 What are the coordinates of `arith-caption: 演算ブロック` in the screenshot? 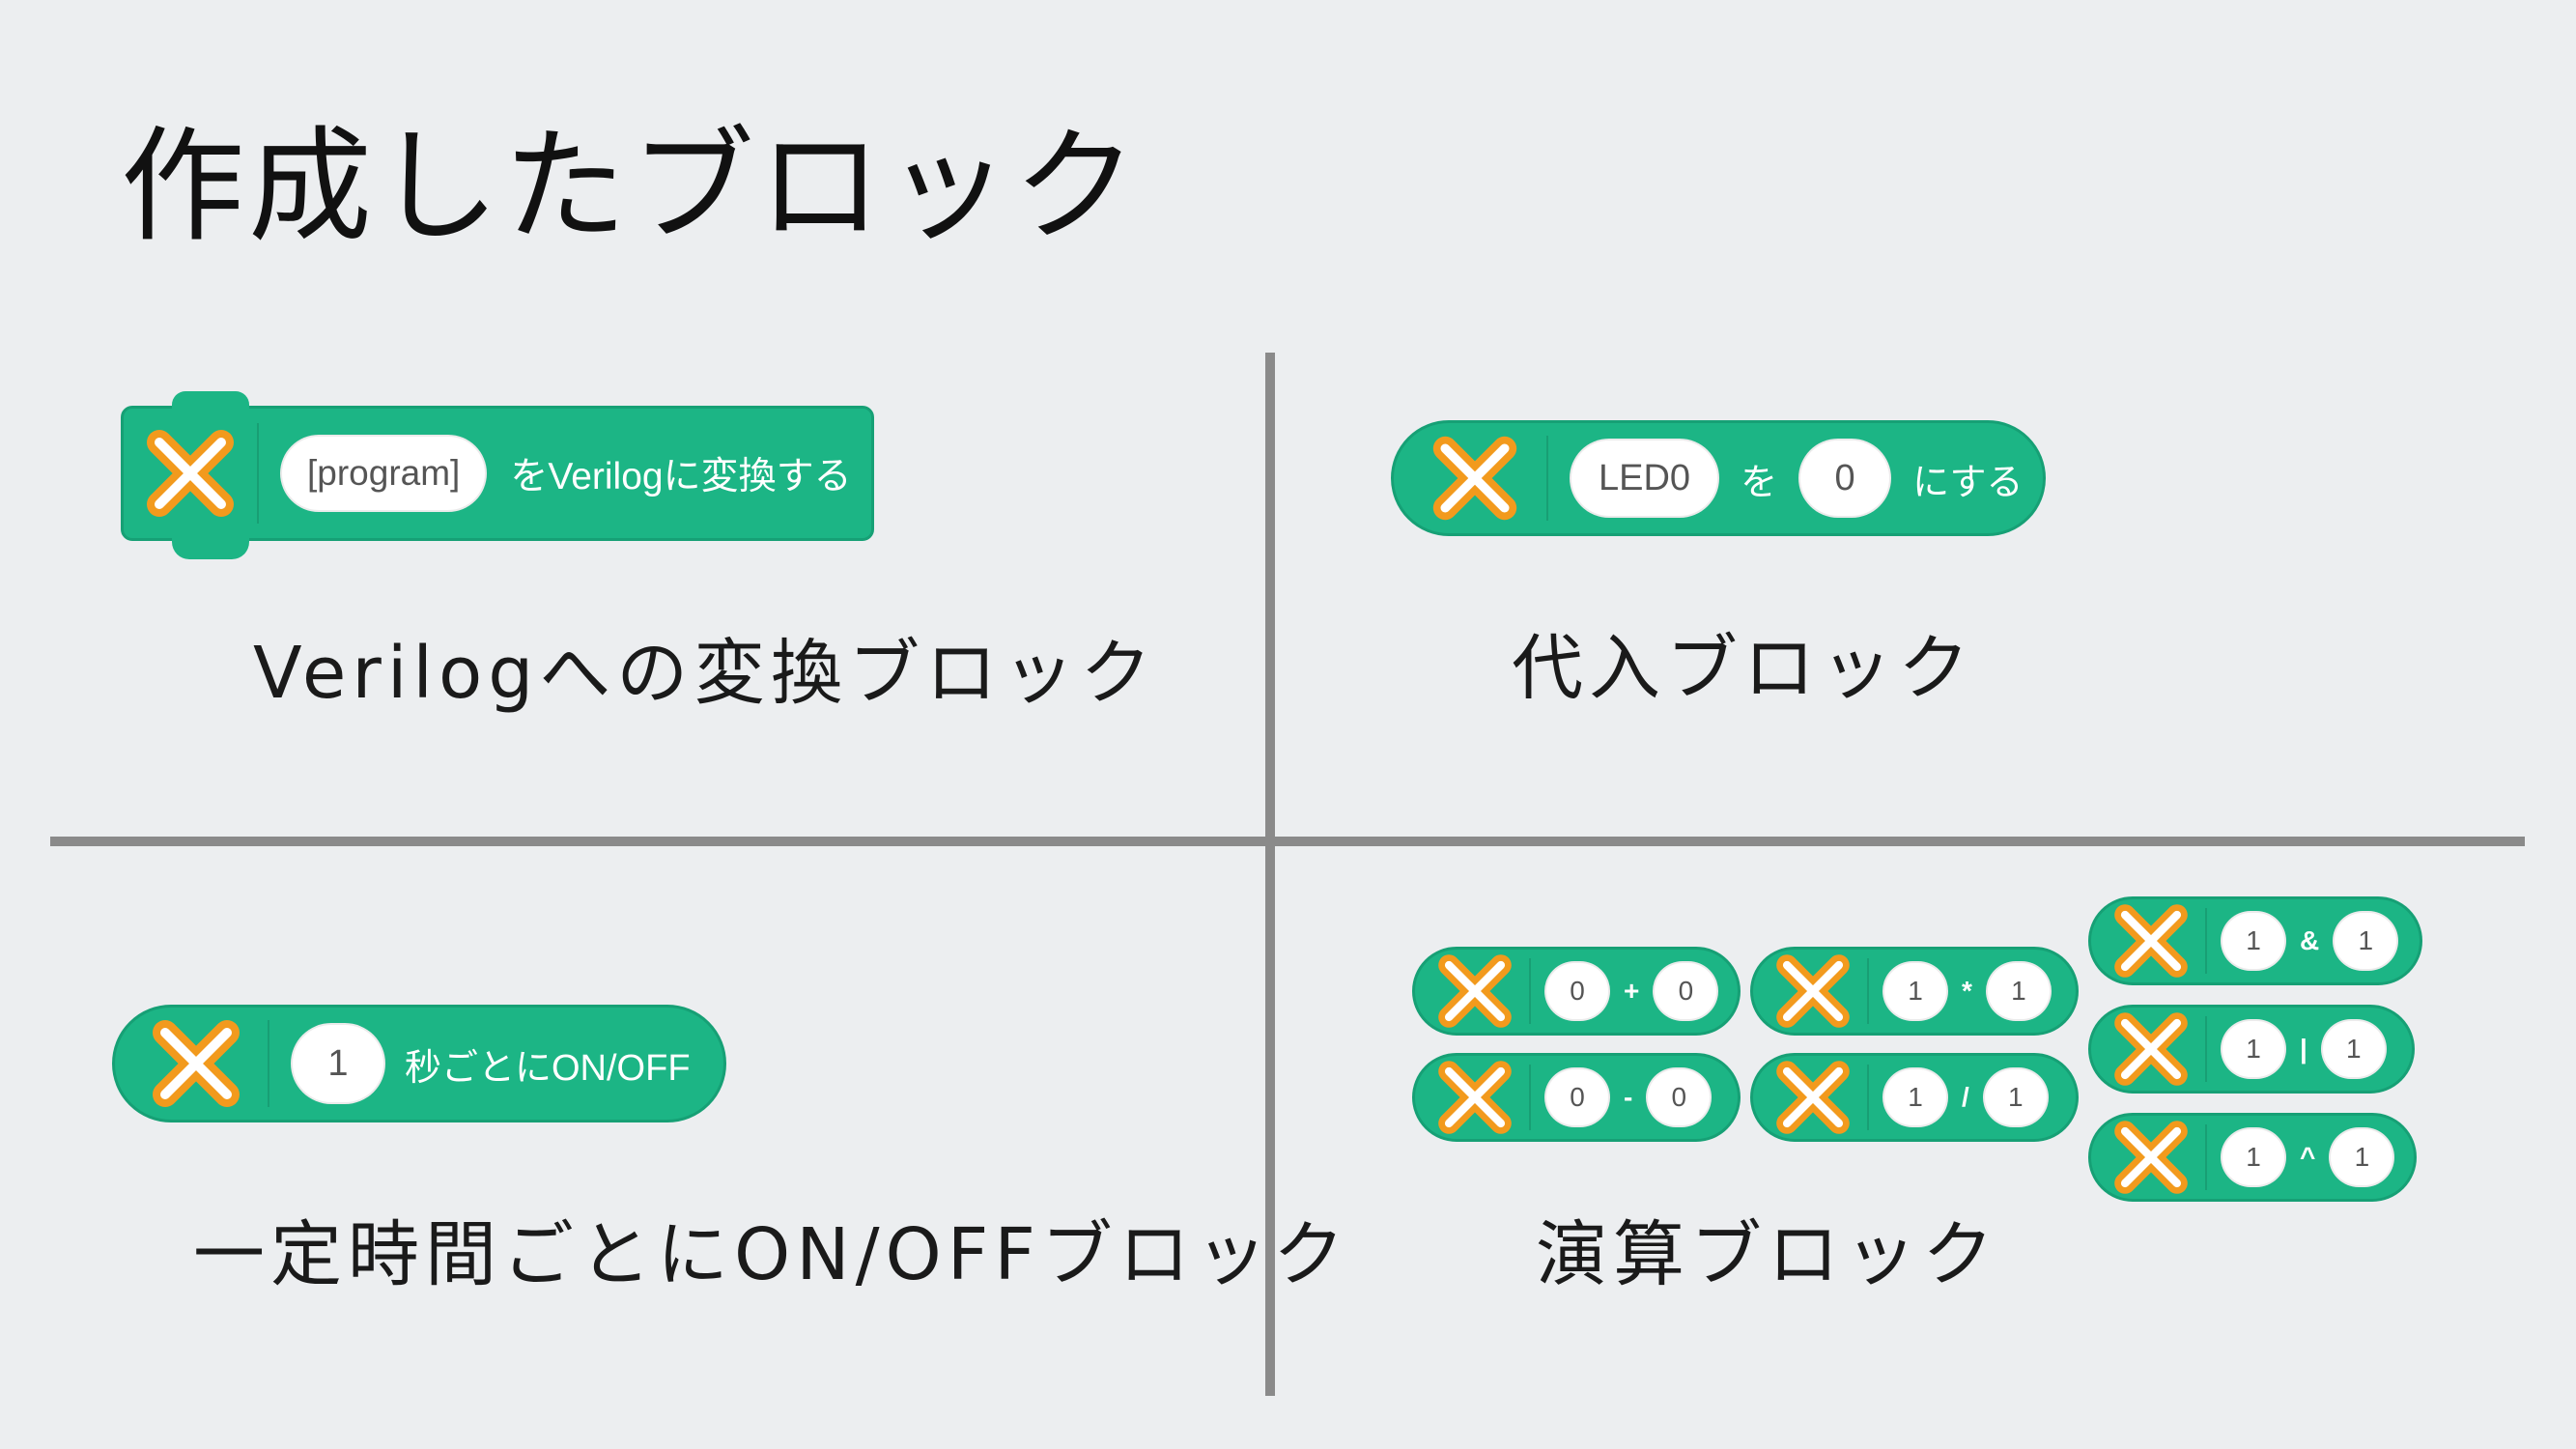 It's located at (1767, 1254).